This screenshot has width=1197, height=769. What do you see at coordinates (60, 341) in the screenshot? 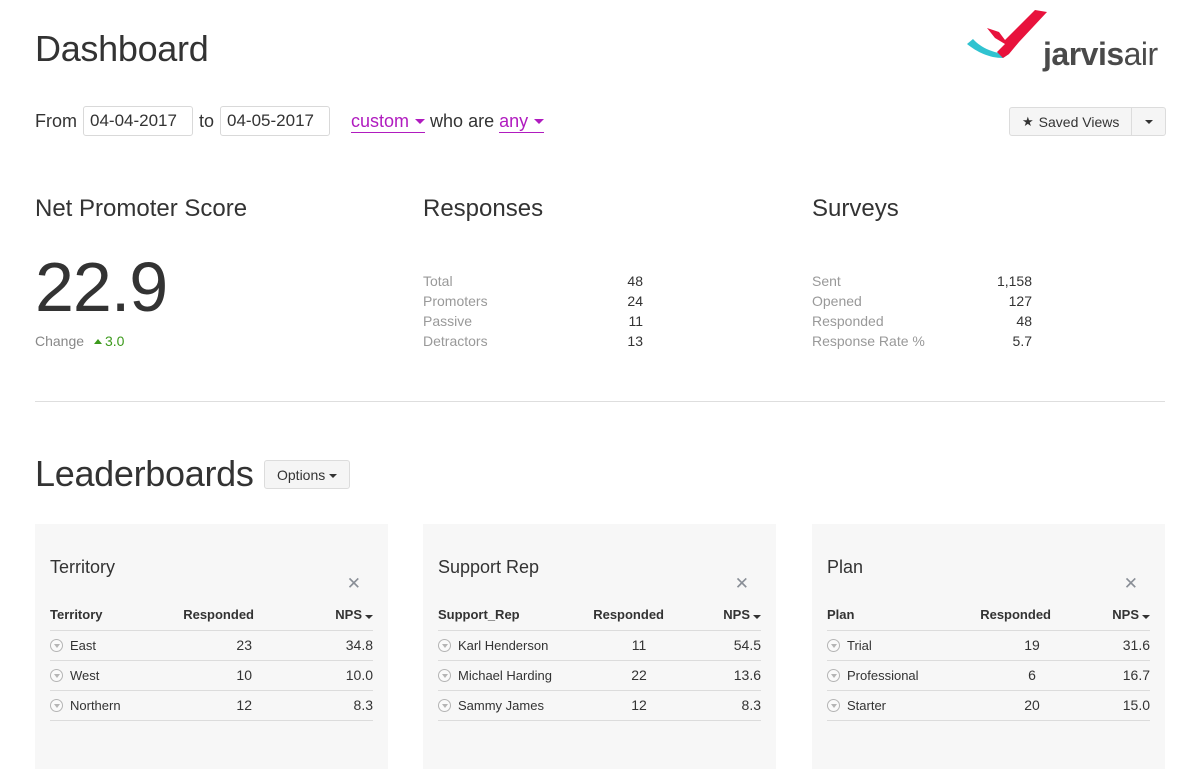
I see `nps-change-label: Change` at bounding box center [60, 341].